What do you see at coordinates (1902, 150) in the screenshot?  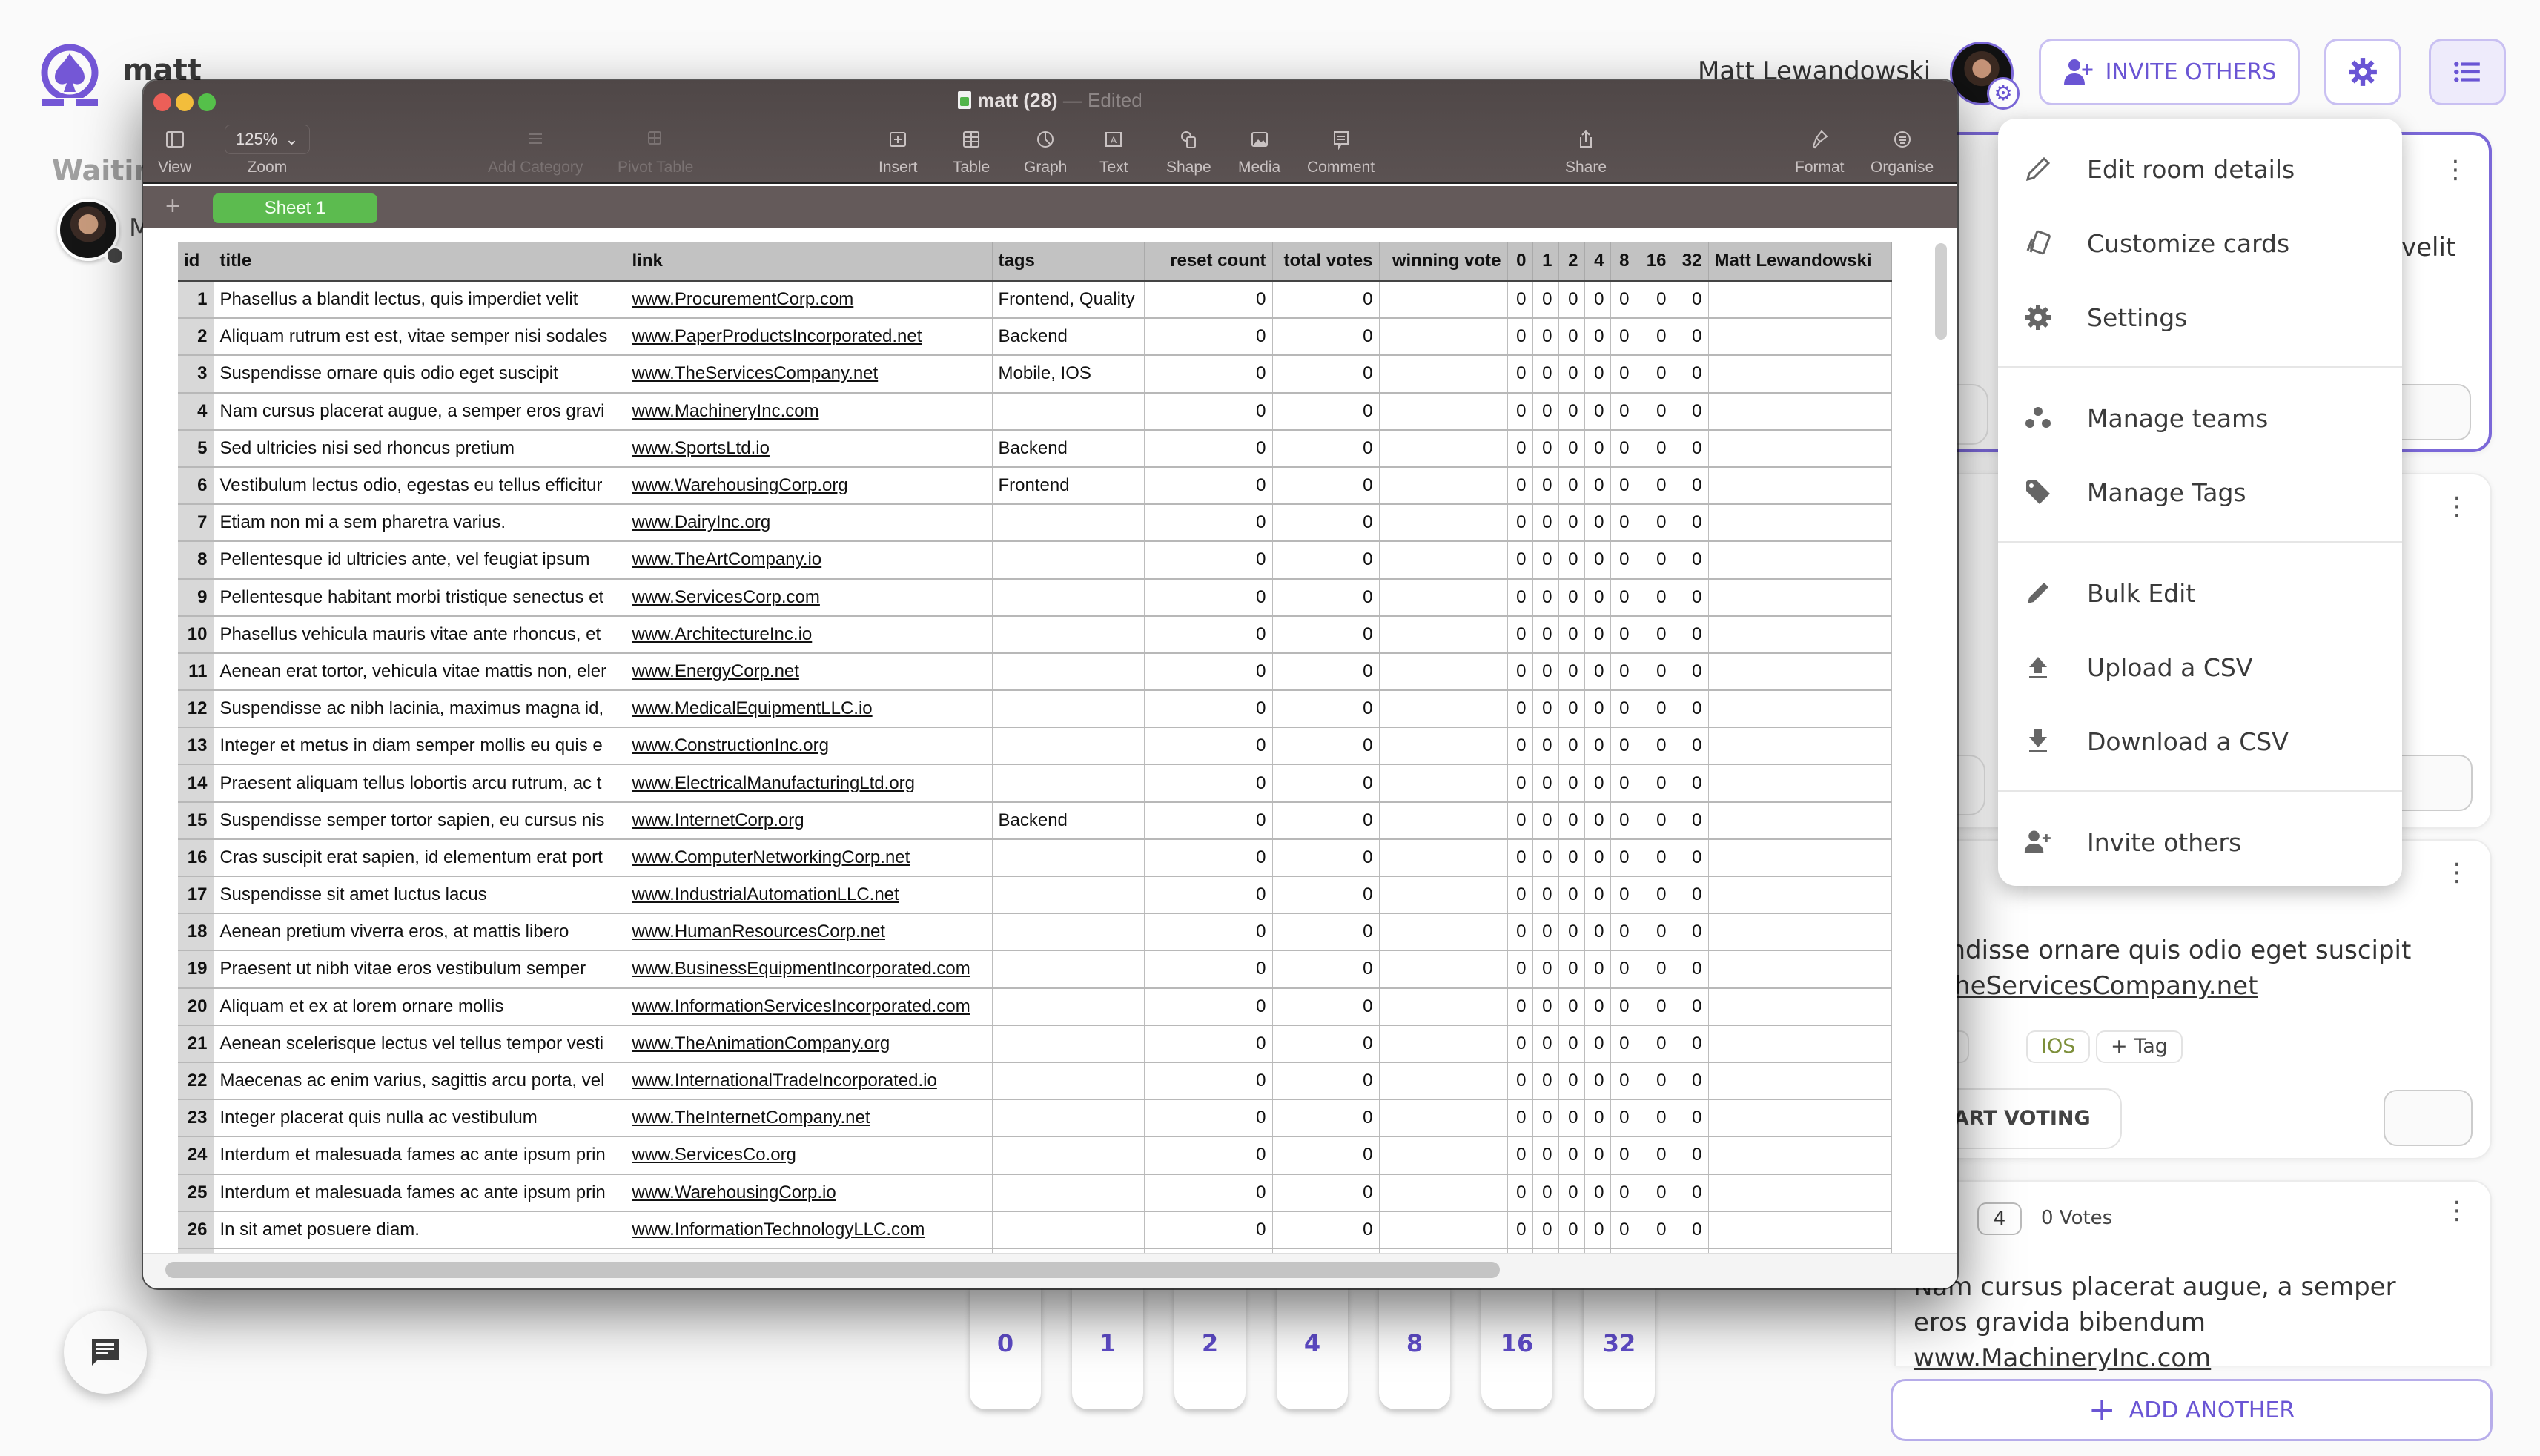 I see `organise-tool: Organise` at bounding box center [1902, 150].